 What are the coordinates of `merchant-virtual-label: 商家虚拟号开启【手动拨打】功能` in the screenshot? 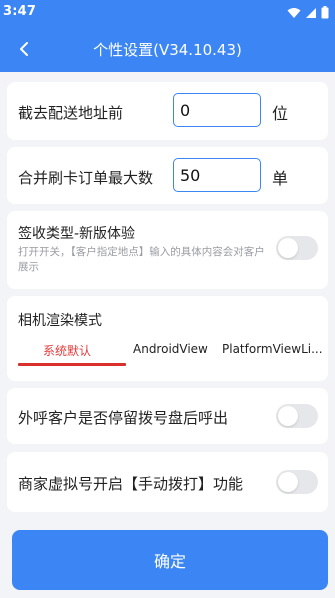 It's located at (131, 484).